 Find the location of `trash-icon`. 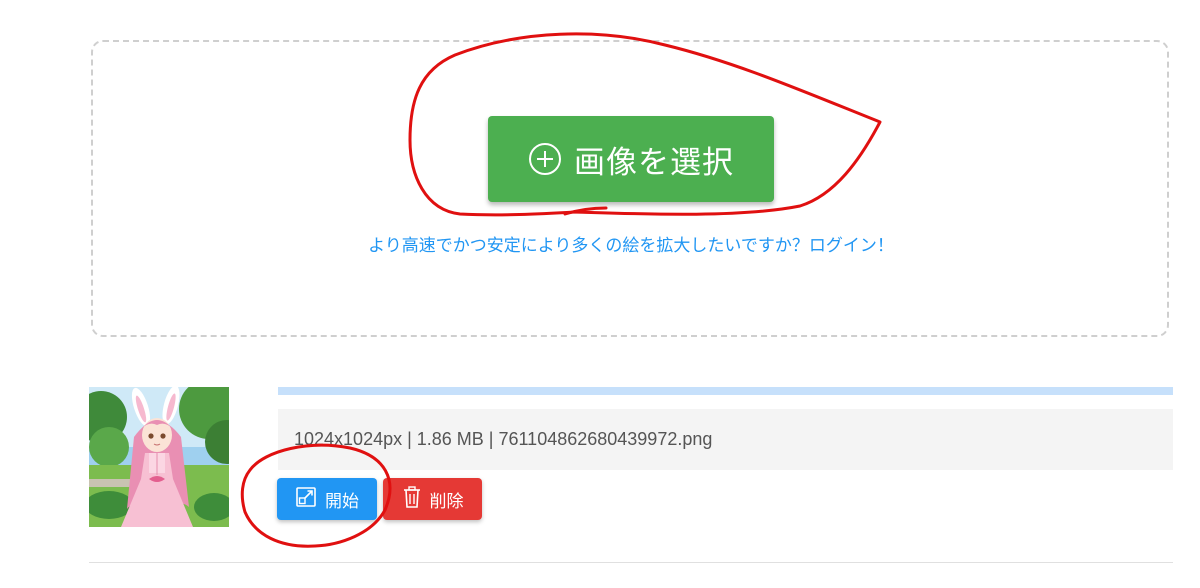

trash-icon is located at coordinates (412, 499).